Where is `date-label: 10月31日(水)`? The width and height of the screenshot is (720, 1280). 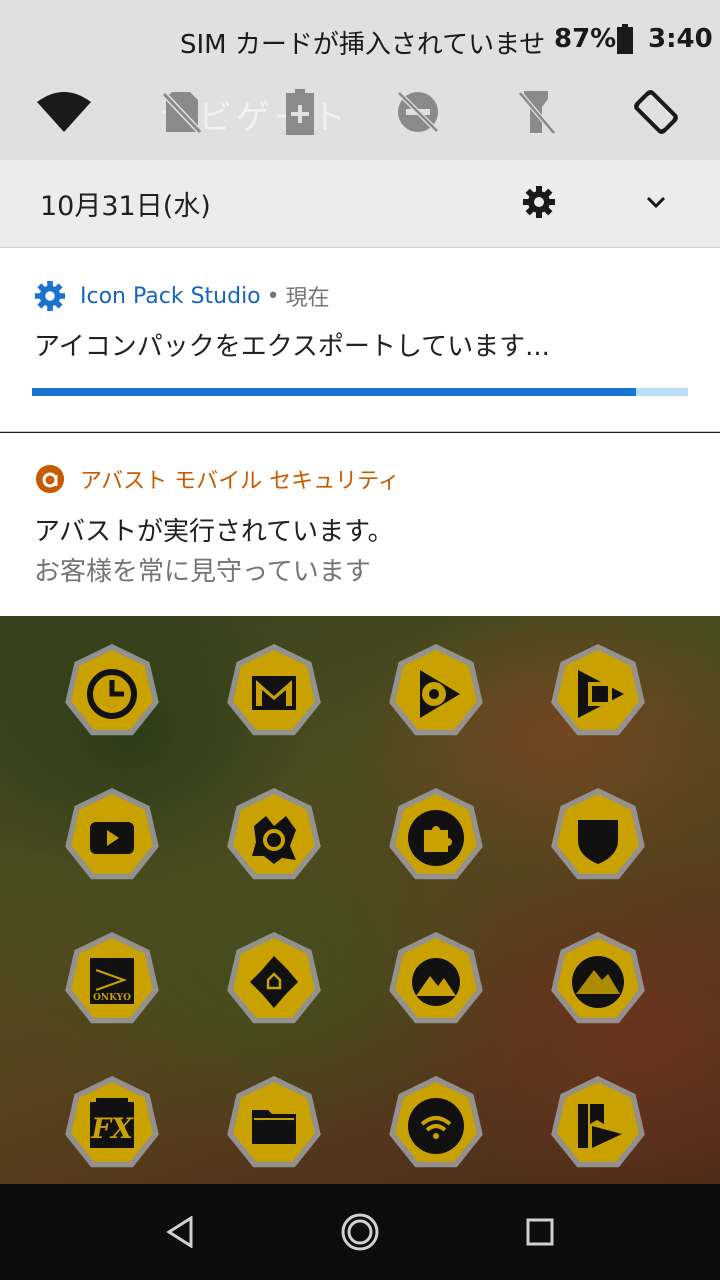 date-label: 10月31日(水) is located at coordinates (125, 206).